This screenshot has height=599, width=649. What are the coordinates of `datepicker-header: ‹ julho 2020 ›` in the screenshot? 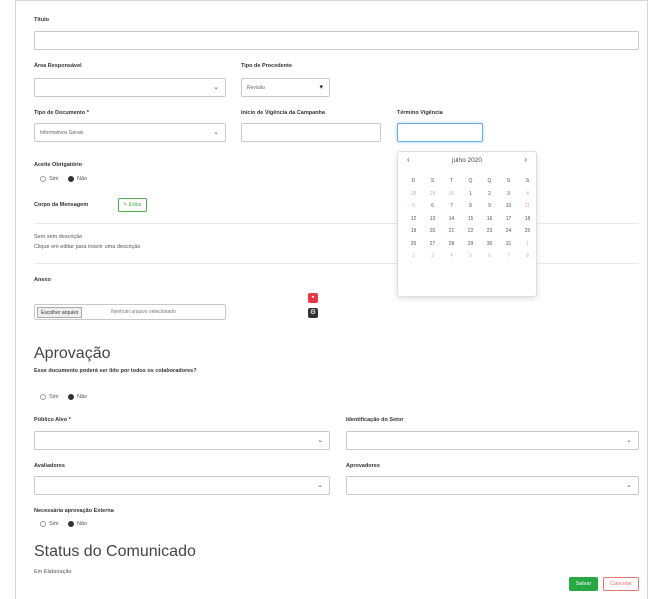 It's located at (467, 161).